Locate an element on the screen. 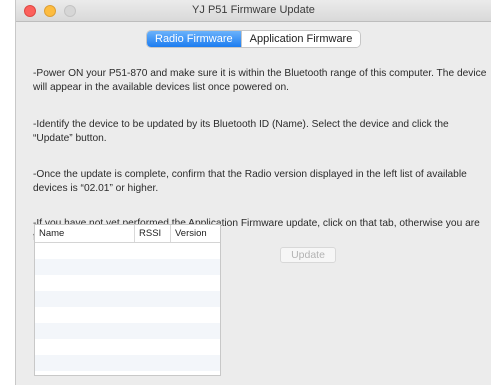 This screenshot has width=491, height=385. window-title: YJ P51 Firmware Update is located at coordinates (253, 10).